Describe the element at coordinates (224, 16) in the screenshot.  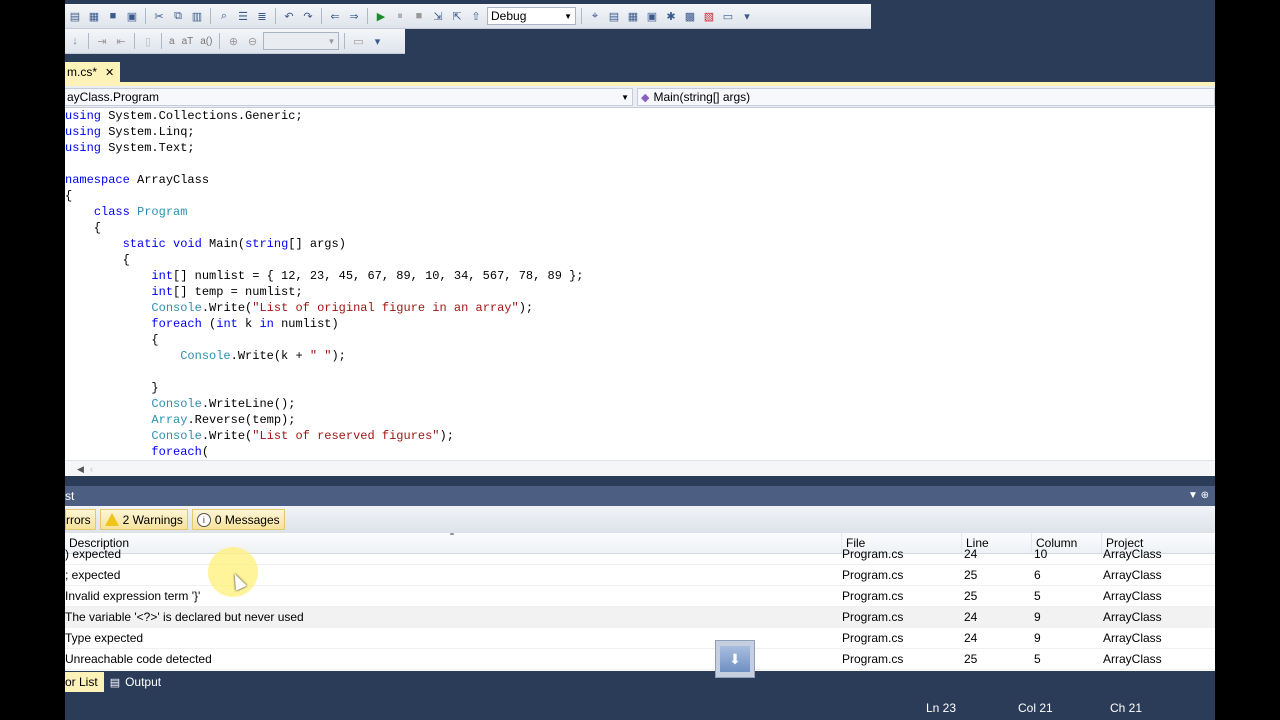
I see `find-icon: ⌕` at that location.